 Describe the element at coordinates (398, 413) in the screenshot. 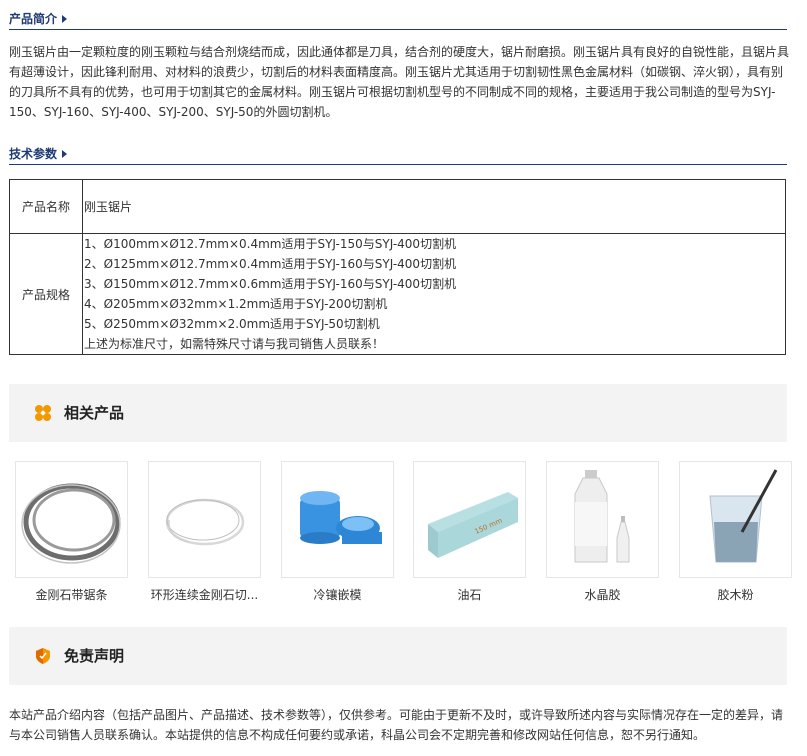

I see `related-products-header: 相关产品` at that location.